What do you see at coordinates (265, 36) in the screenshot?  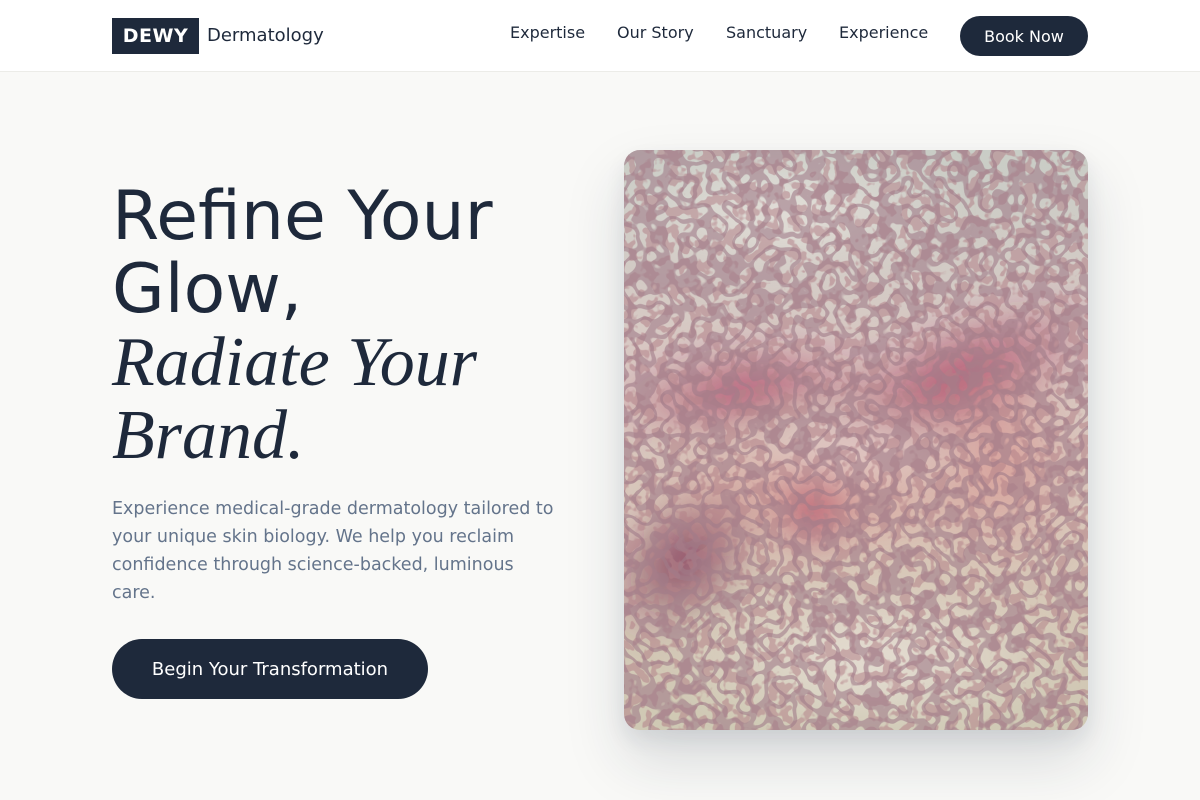 I see `logo-text: Dermatology` at bounding box center [265, 36].